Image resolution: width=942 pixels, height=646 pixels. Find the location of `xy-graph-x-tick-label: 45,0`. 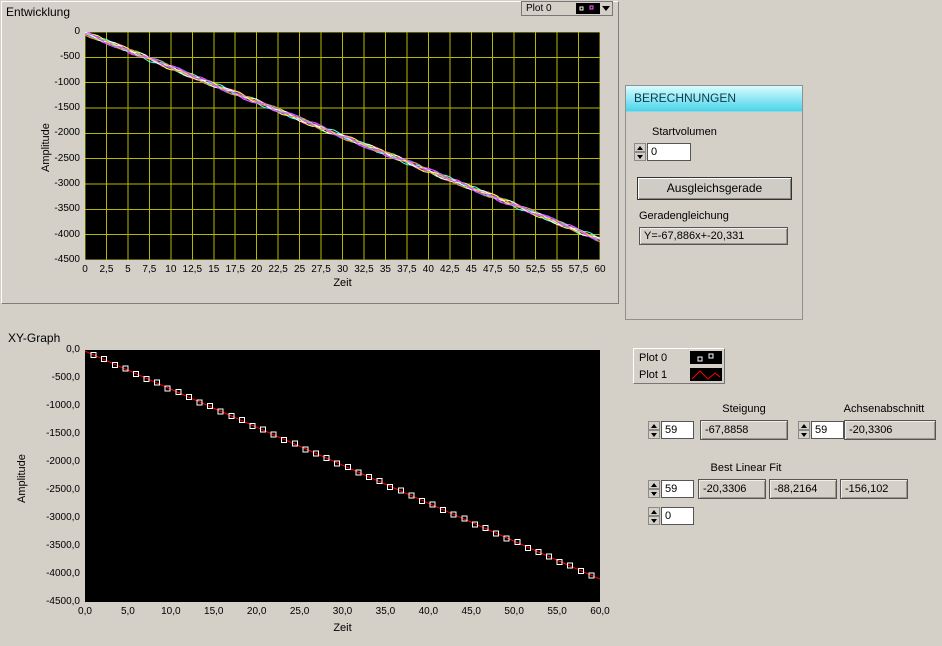

xy-graph-x-tick-label: 45,0 is located at coordinates (471, 611).